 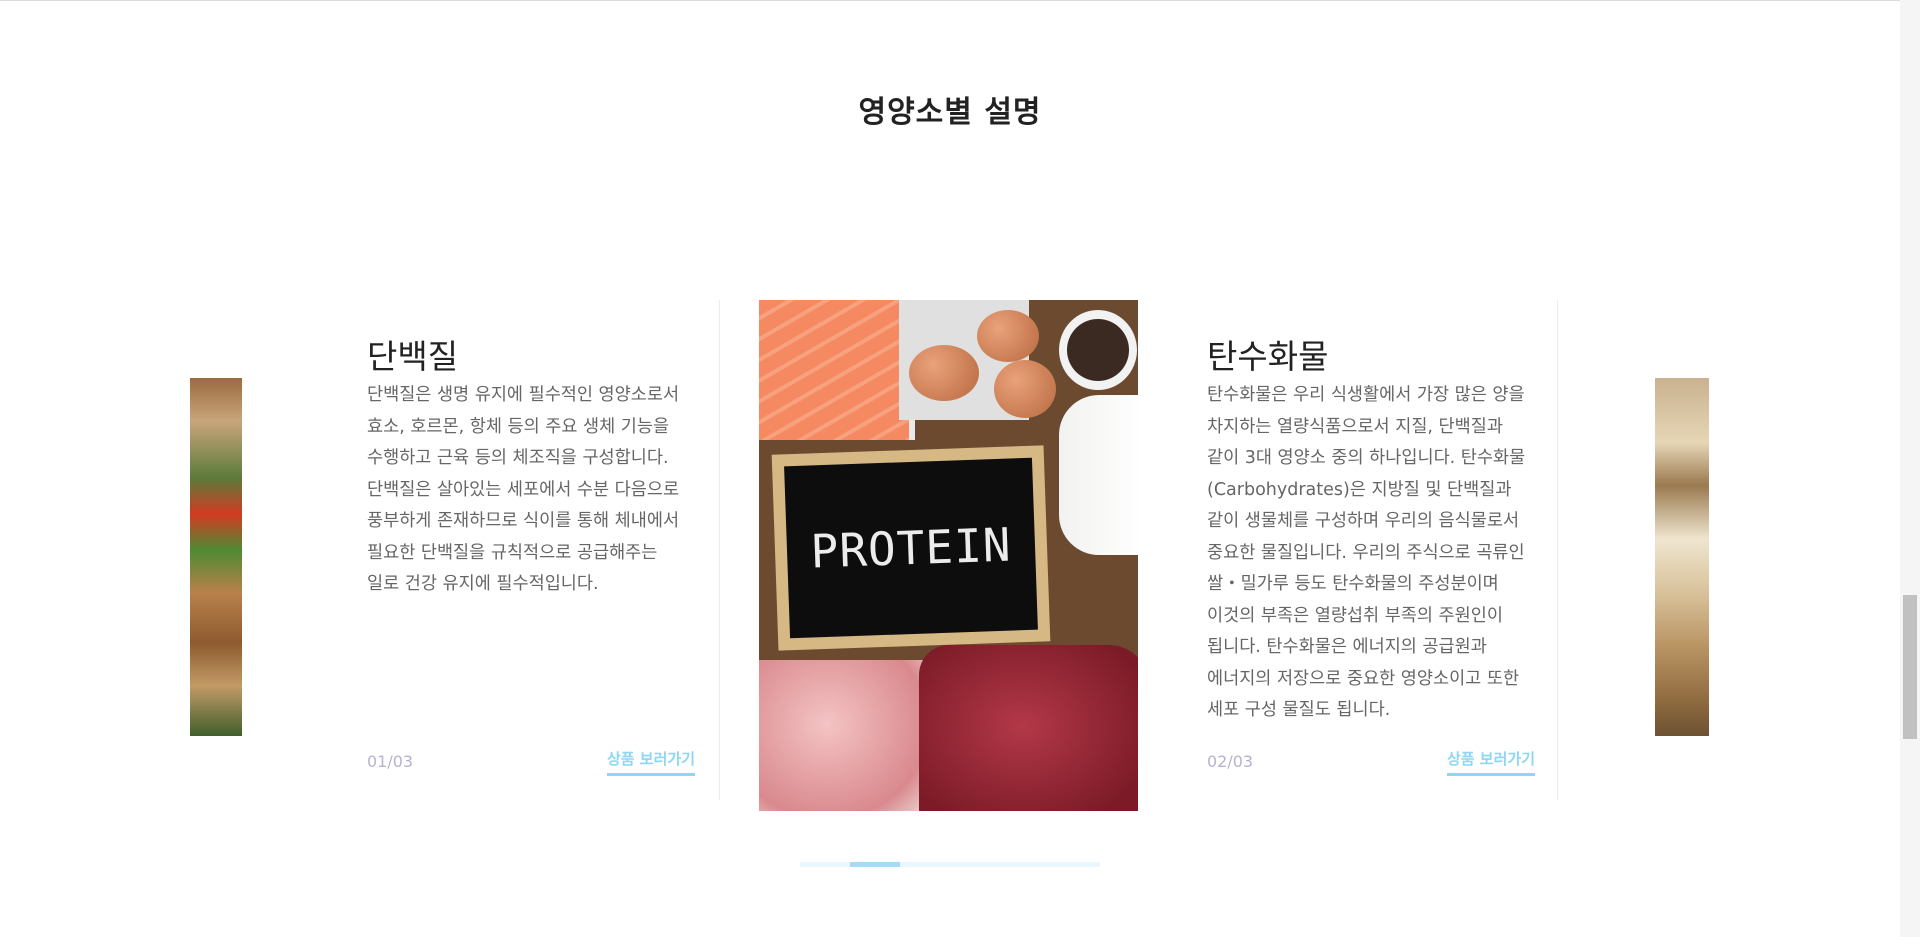 I want to click on page-scrollbar, so click(x=1910, y=468).